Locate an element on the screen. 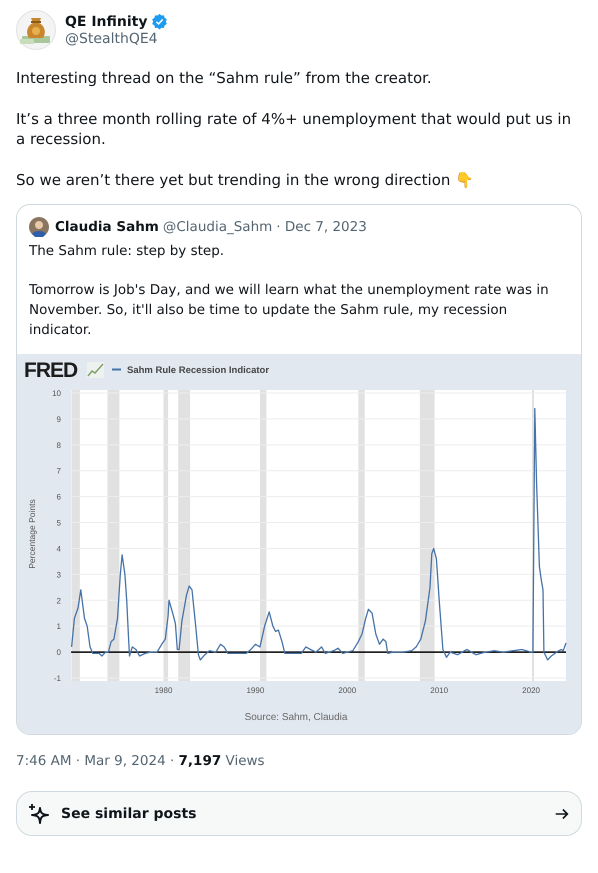 Image resolution: width=598 pixels, height=873 pixels. money-bag-avatar-icon is located at coordinates (36, 30).